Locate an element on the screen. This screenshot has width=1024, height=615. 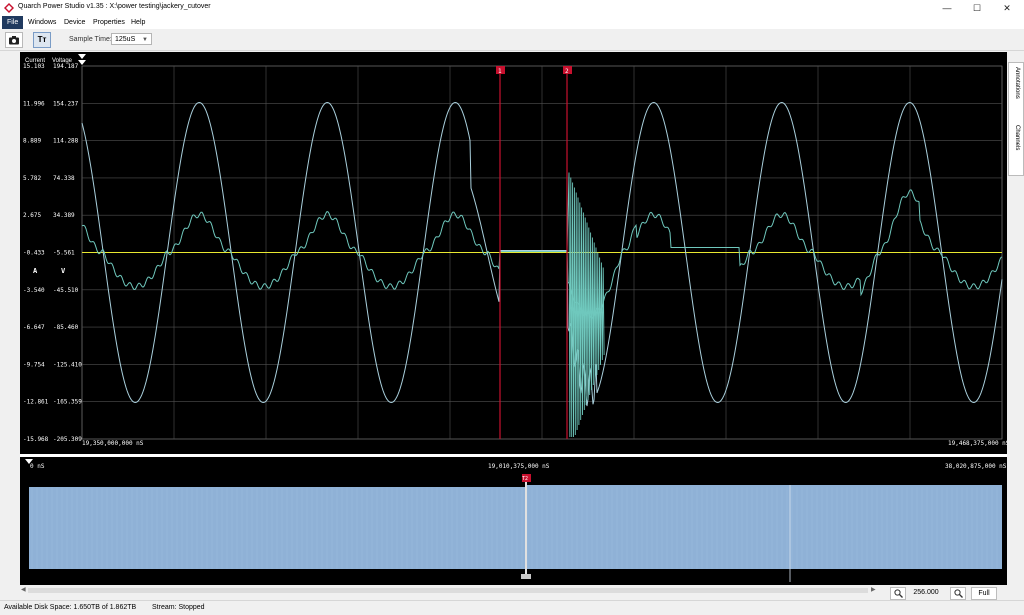
voltage-tick-label: -205.309 is located at coordinates (67, 439).